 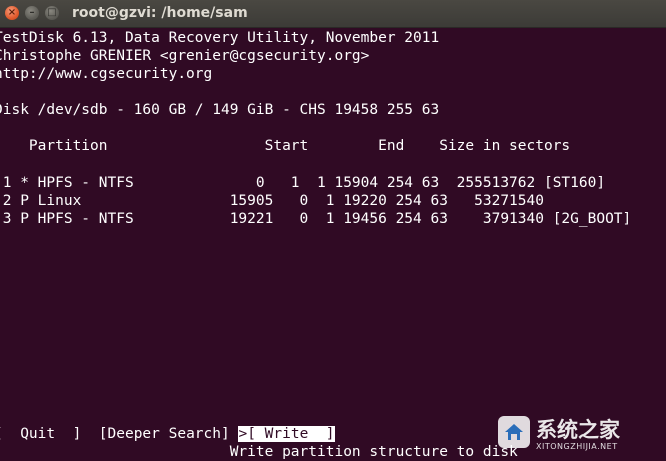 I want to click on write-option: >[ Write ], so click(x=286, y=434).